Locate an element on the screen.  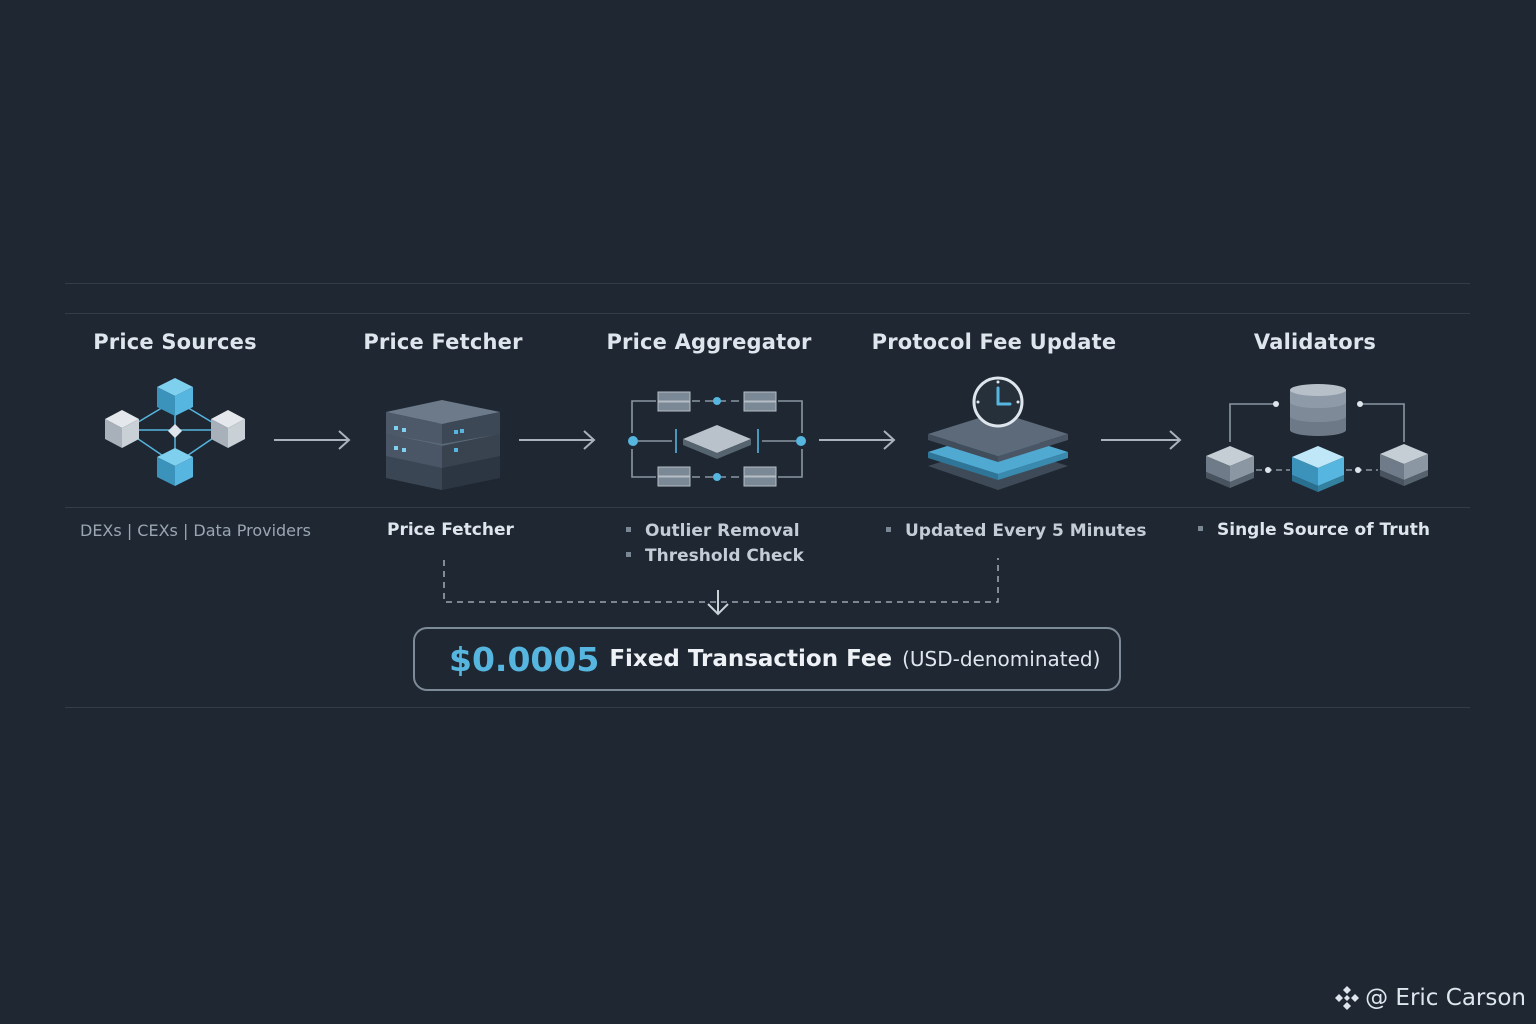
stage-title-price-fetcher: Price Fetcher is located at coordinates (443, 342).